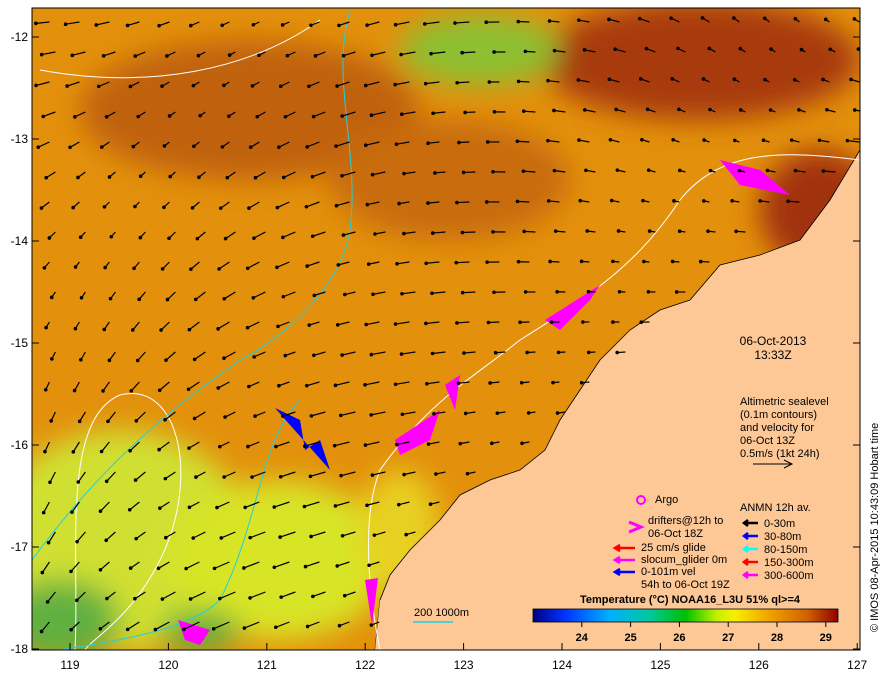 The height and width of the screenshot is (680, 880). Describe the element at coordinates (469, 292) in the screenshot. I see `velocity-arrow` at that location.